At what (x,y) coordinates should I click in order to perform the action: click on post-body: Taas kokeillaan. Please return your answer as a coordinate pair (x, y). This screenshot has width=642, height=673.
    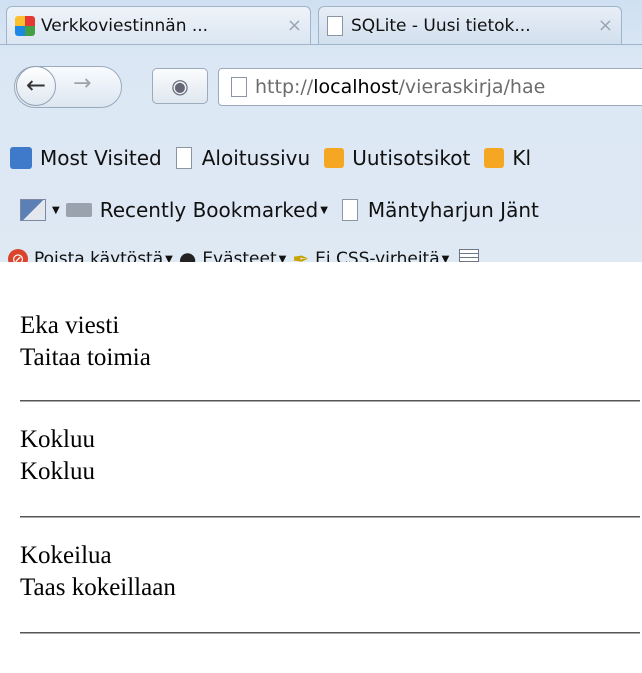
    Looking at the image, I should click on (98, 587).